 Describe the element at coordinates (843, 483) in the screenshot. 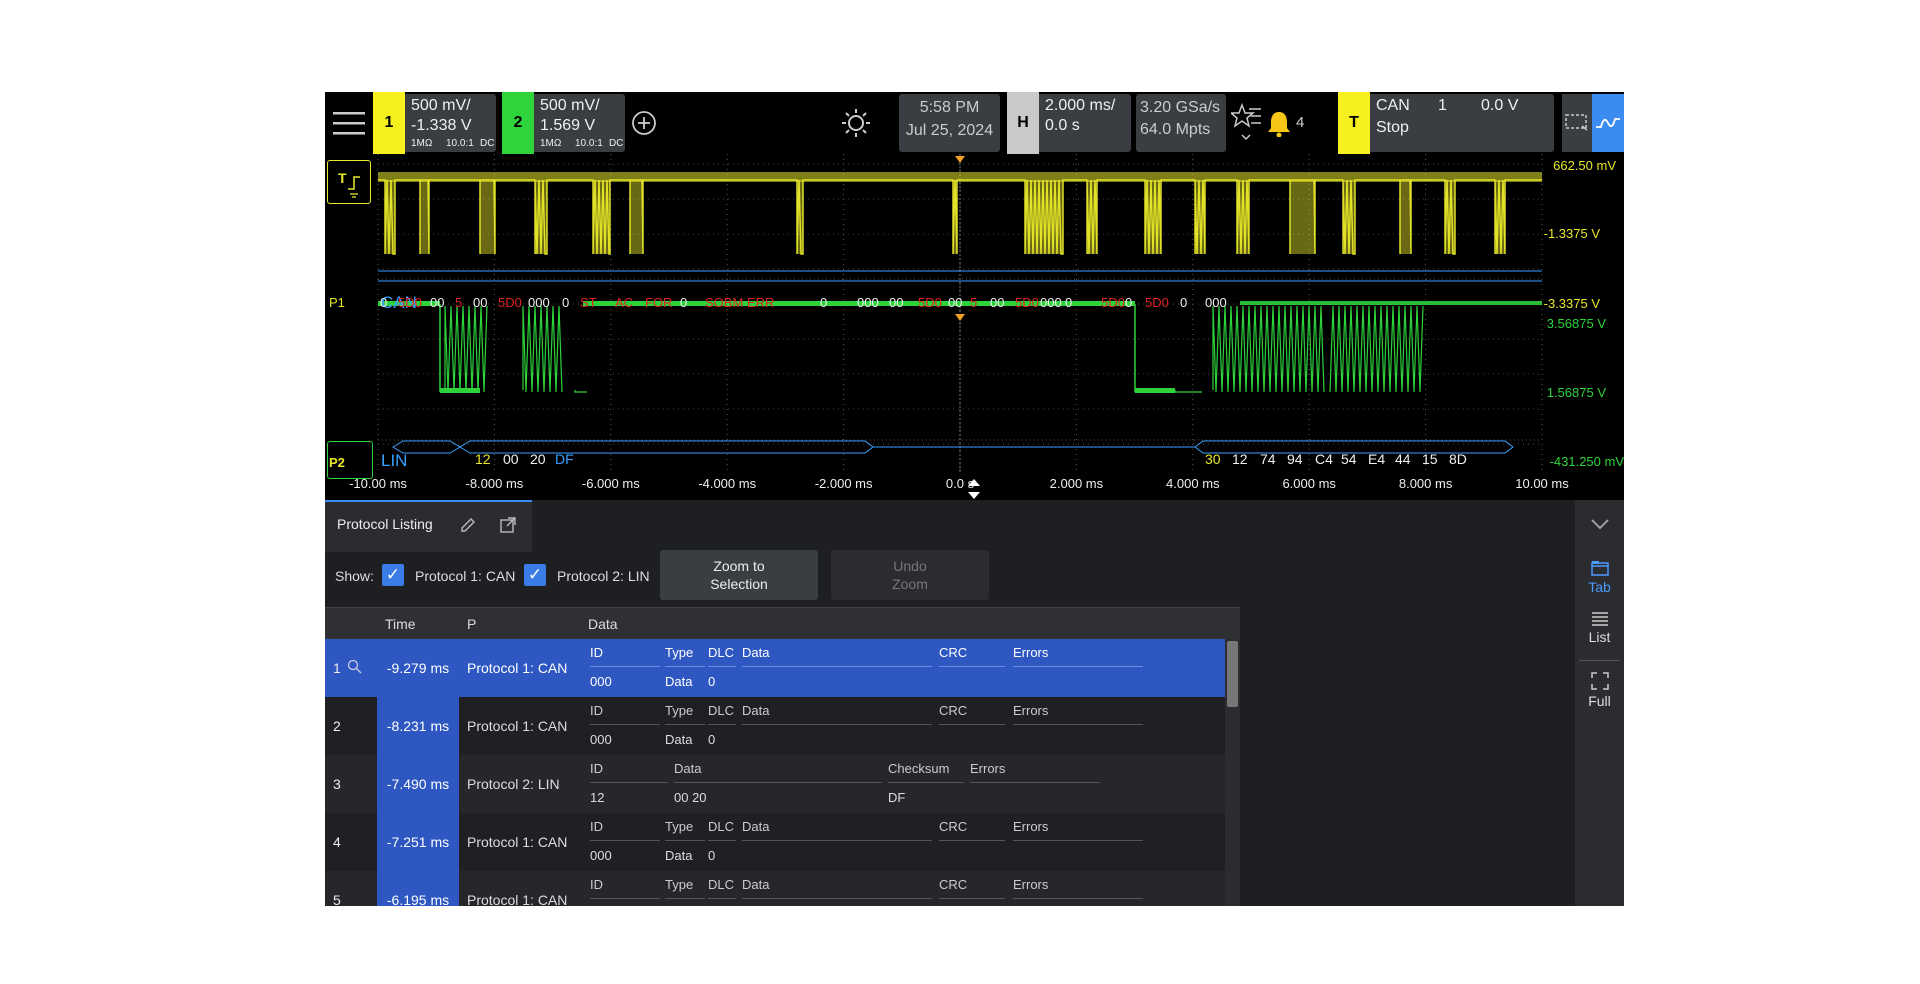

I see `time-axis-label: -2.000 ms` at that location.